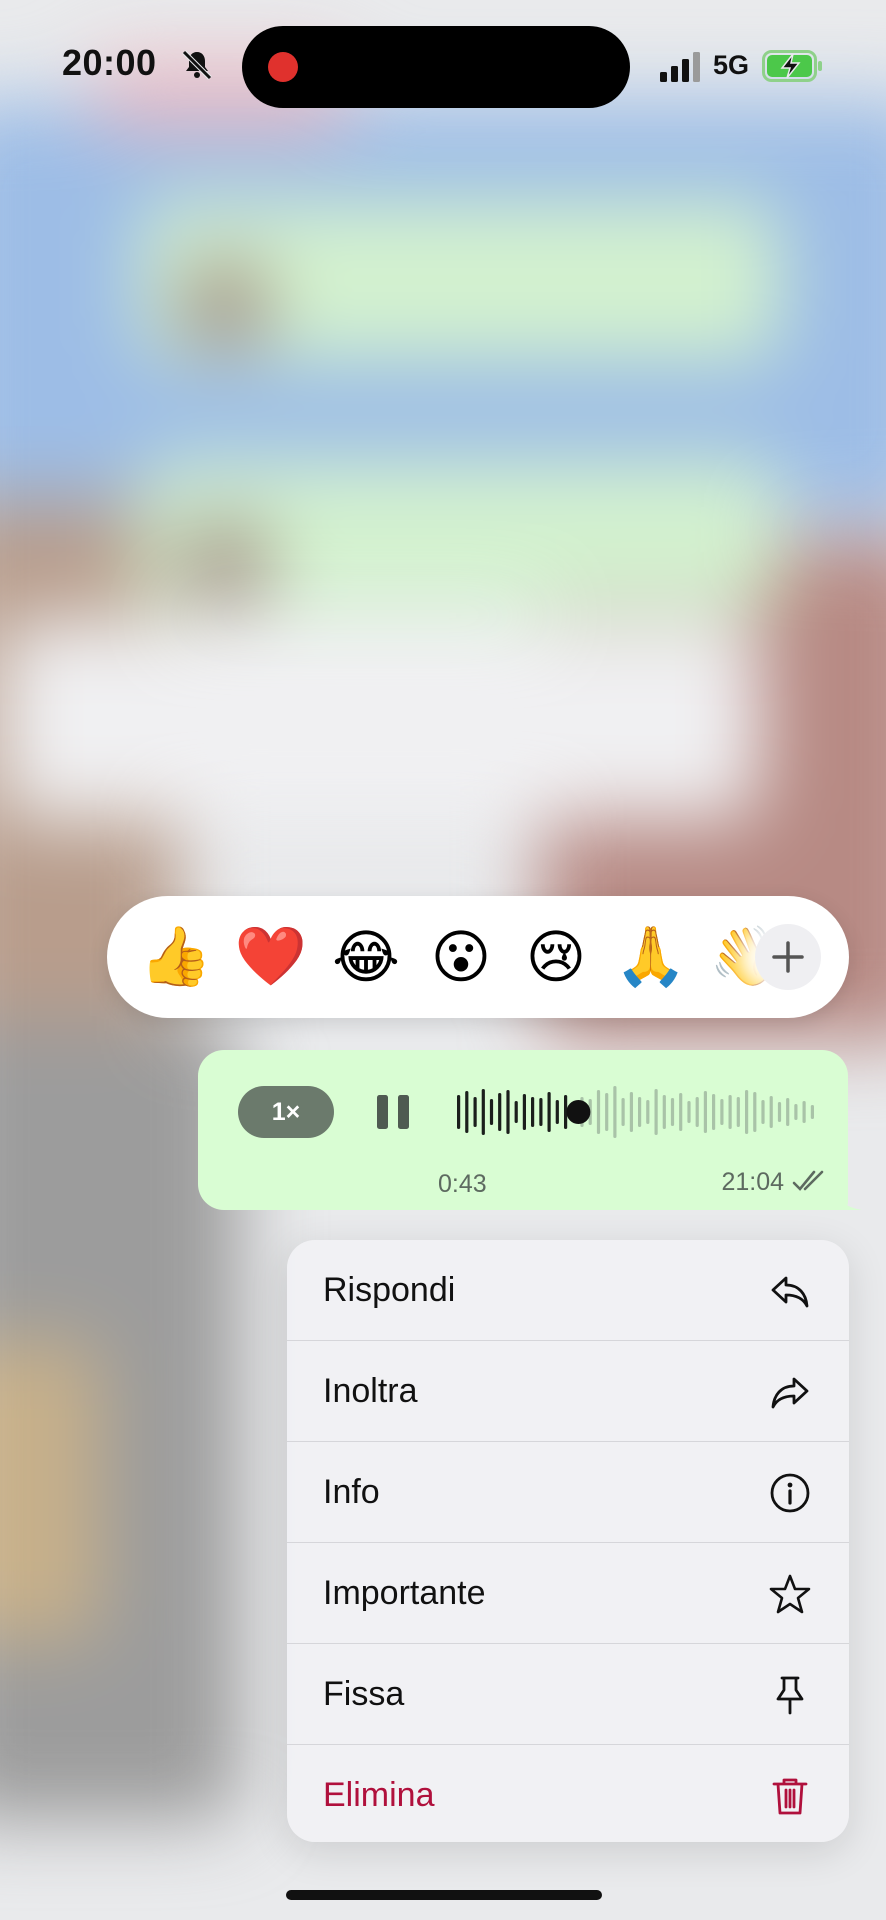 The width and height of the screenshot is (886, 1920). Describe the element at coordinates (680, 67) in the screenshot. I see `signal-icon` at that location.